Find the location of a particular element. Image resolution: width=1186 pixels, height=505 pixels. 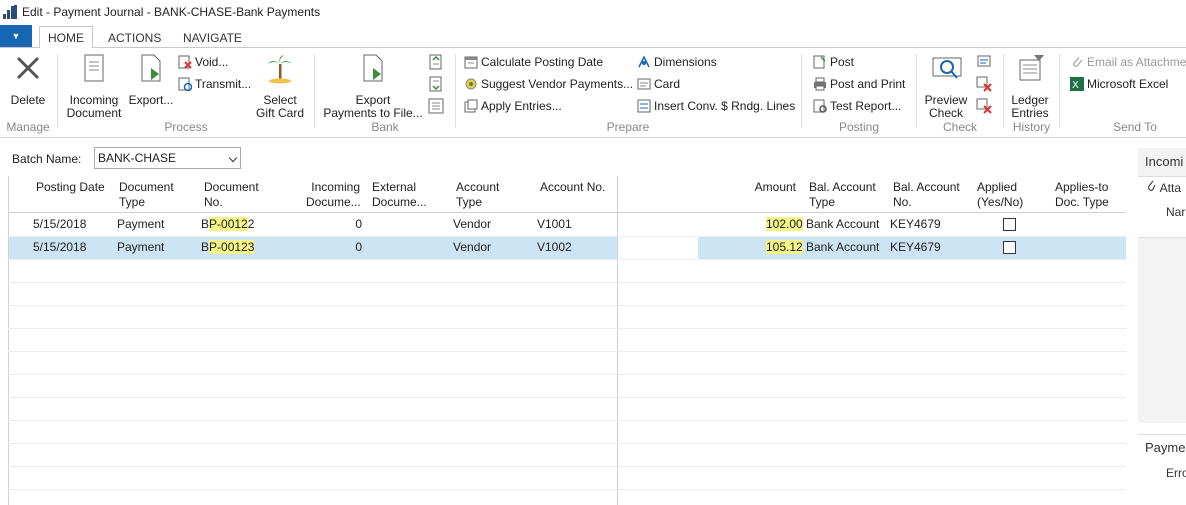

card-icon is located at coordinates (644, 84).